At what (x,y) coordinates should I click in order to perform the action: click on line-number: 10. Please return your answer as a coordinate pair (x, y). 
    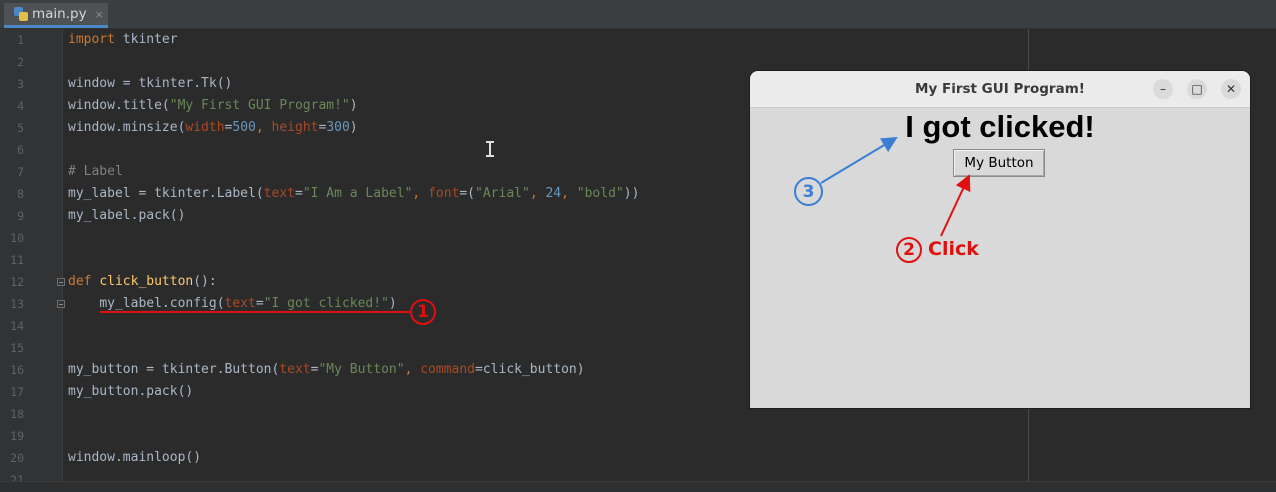
    Looking at the image, I should click on (17, 238).